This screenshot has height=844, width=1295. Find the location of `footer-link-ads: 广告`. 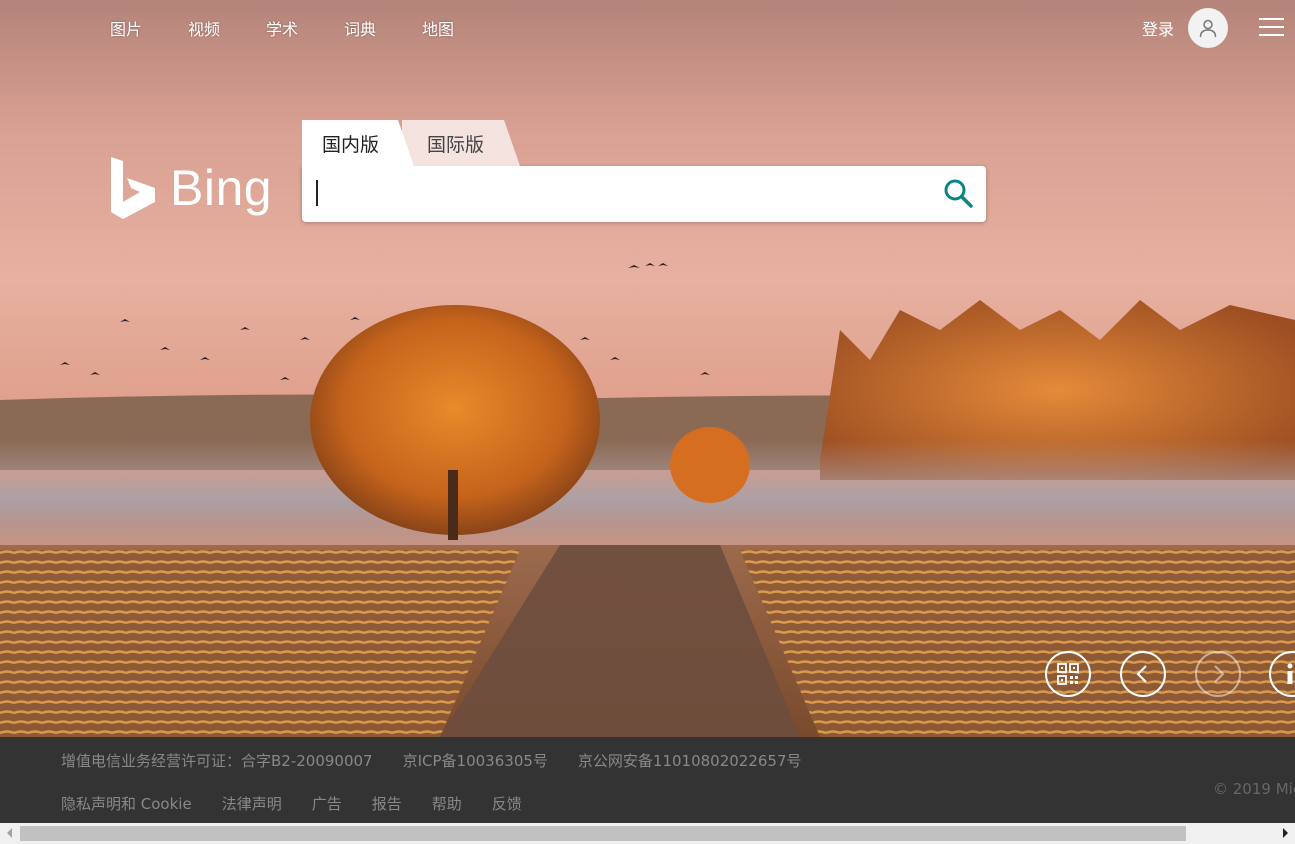

footer-link-ads: 广告 is located at coordinates (327, 803).